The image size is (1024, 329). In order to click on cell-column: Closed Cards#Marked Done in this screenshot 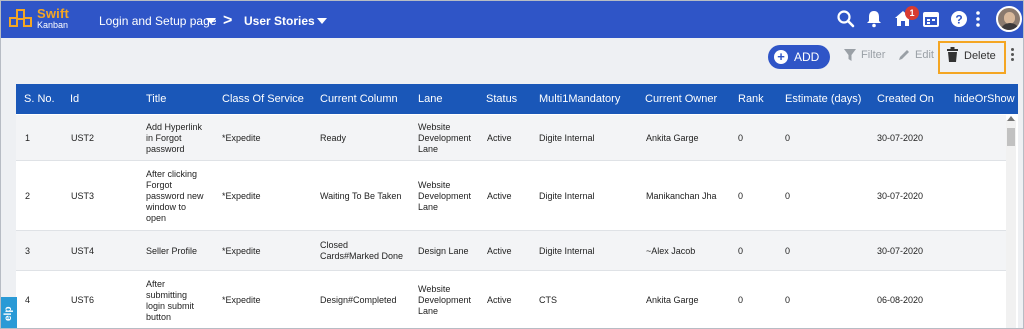, I will do `click(361, 251)`.